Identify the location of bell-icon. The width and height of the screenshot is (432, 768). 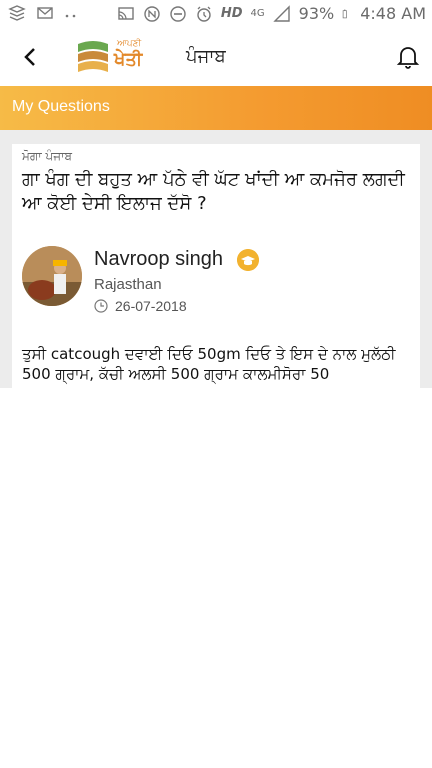
(408, 57).